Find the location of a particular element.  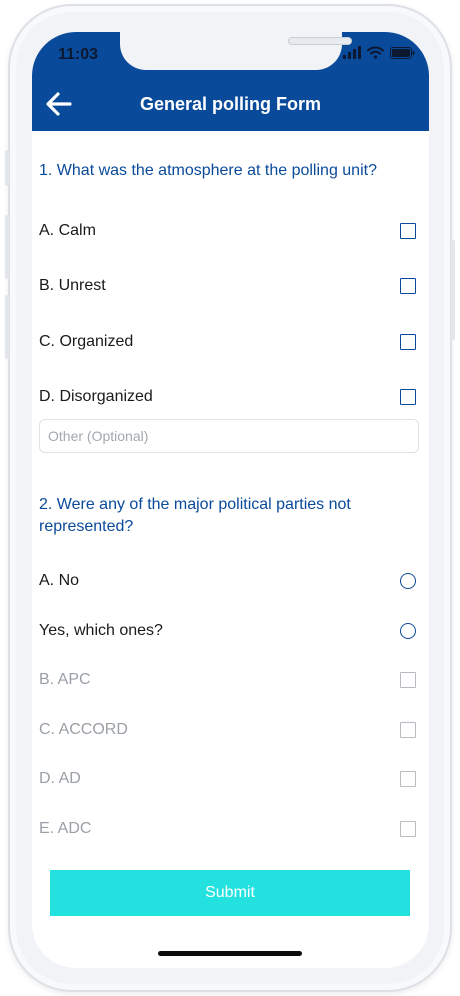

option-organized: C. Organized is located at coordinates (230, 343).